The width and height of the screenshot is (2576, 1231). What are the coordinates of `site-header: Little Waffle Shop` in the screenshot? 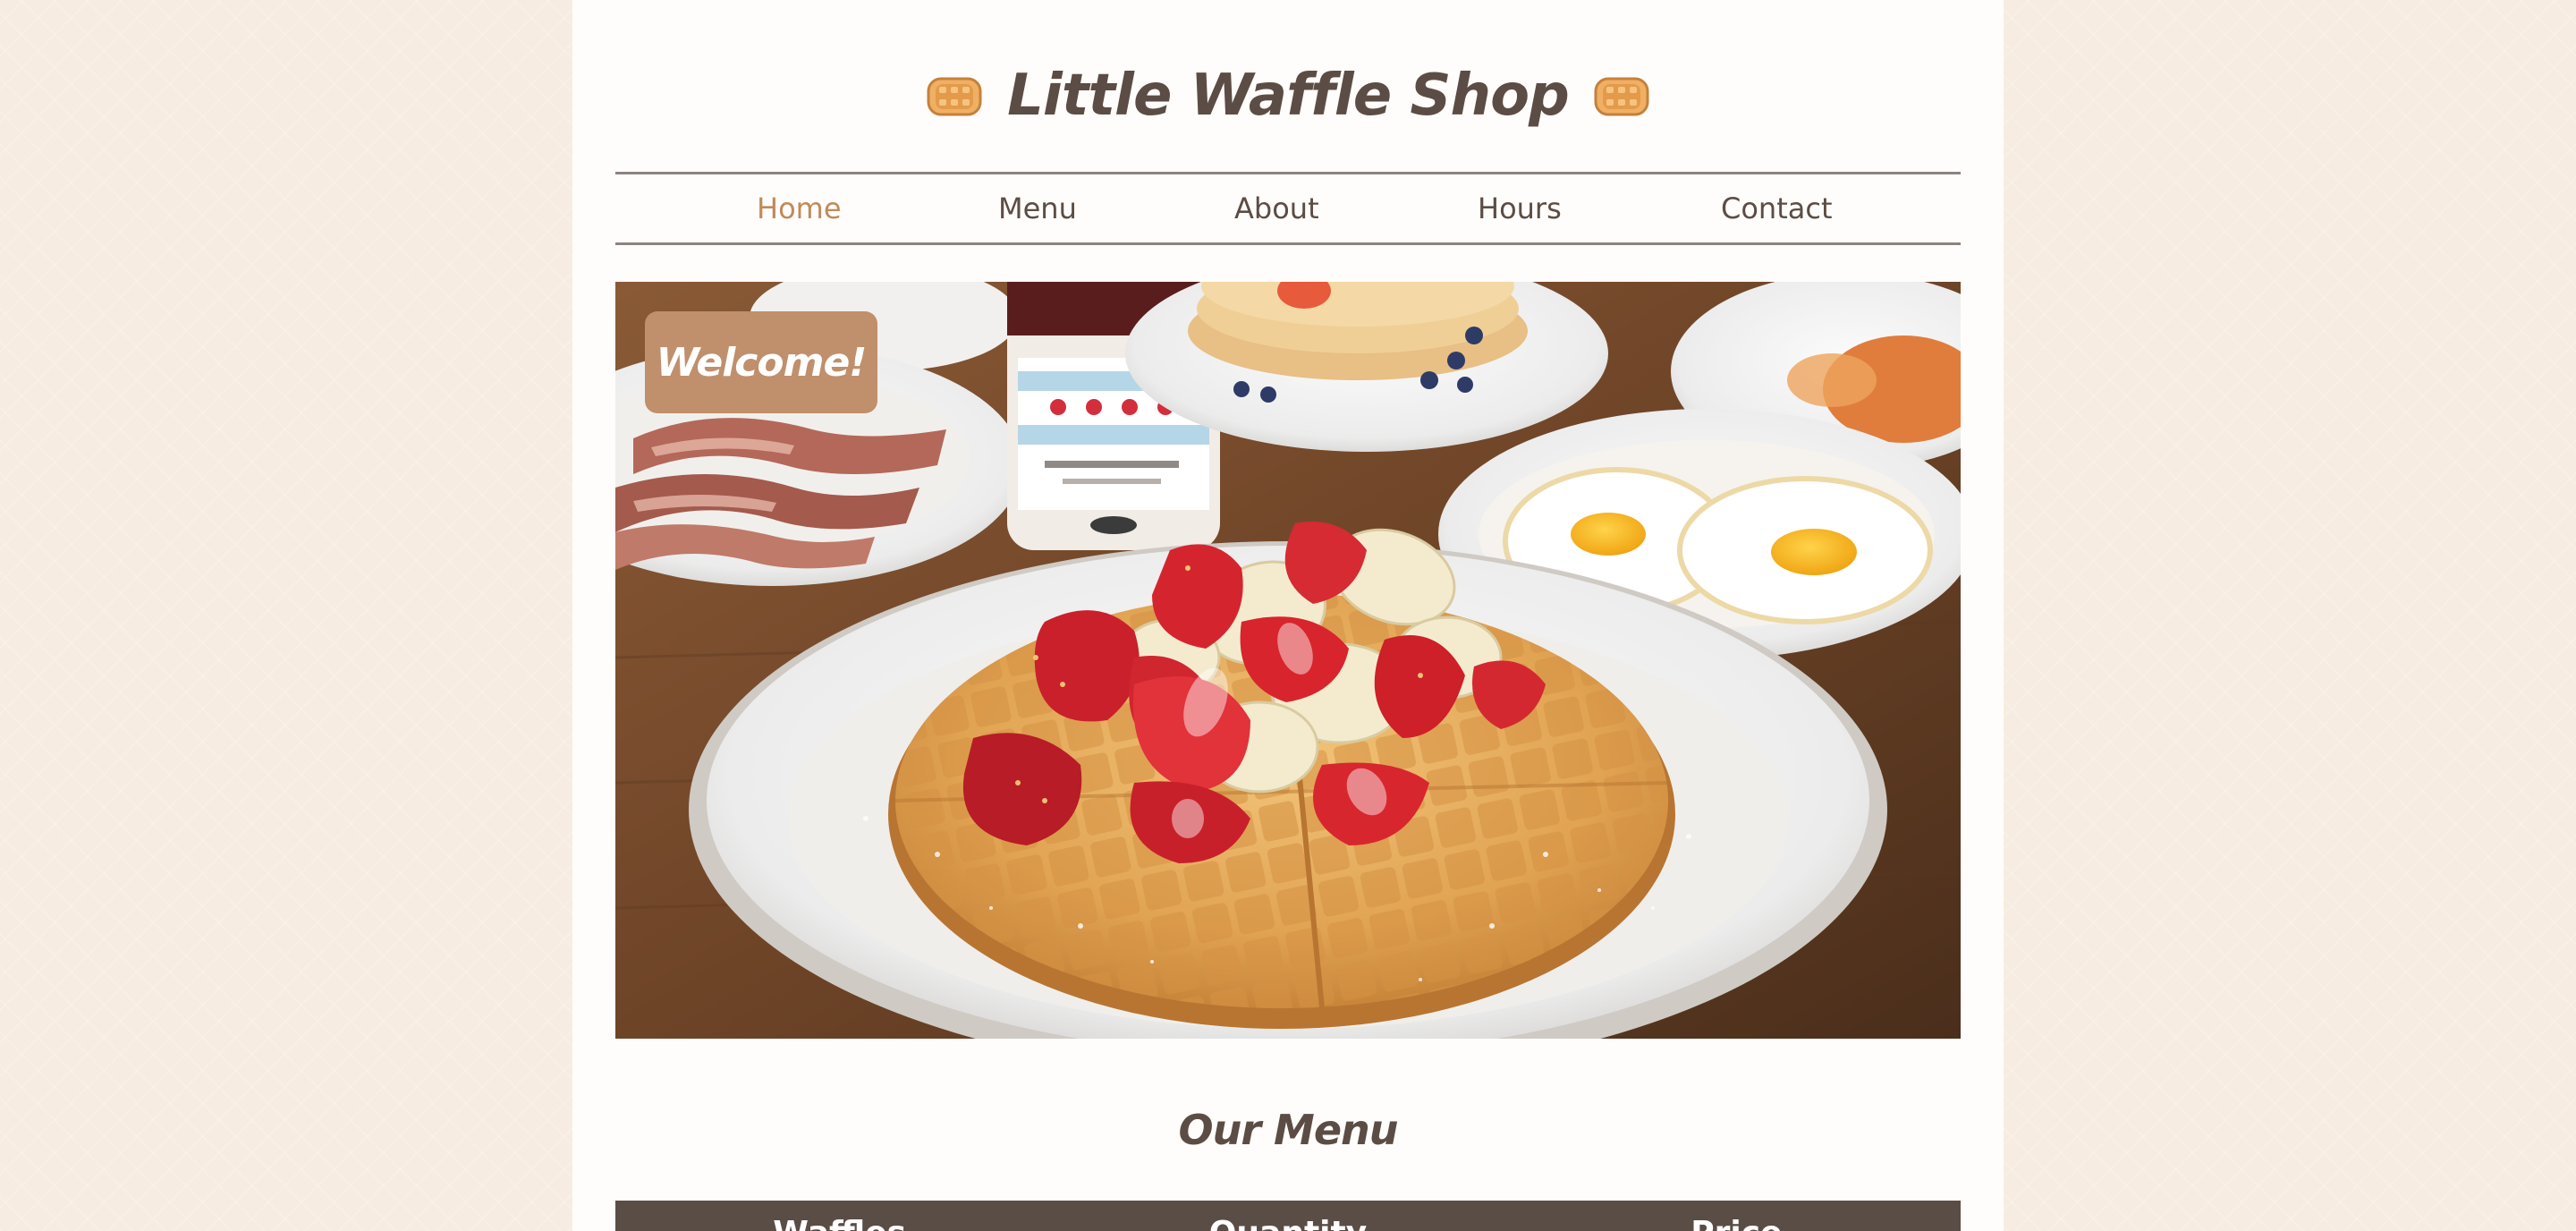 It's located at (1288, 95).